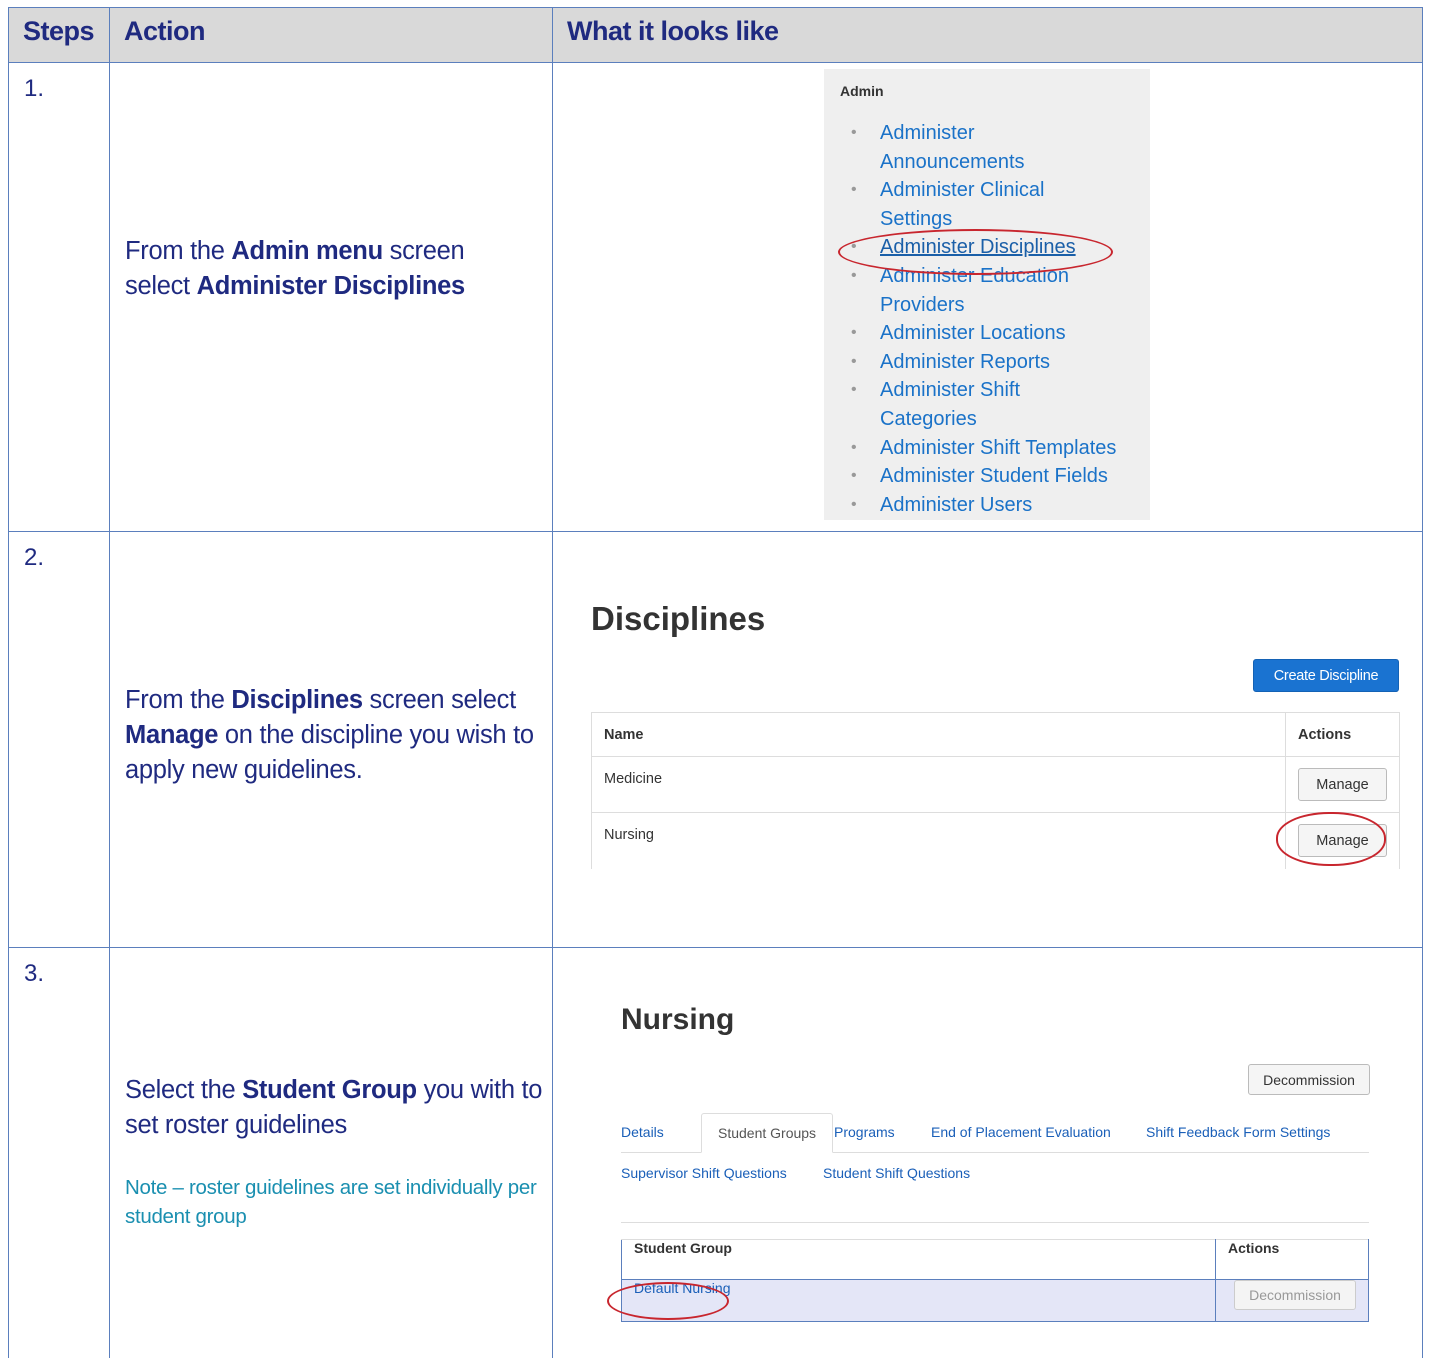  I want to click on admin-link-reports: Administer Reports, so click(1000, 362).